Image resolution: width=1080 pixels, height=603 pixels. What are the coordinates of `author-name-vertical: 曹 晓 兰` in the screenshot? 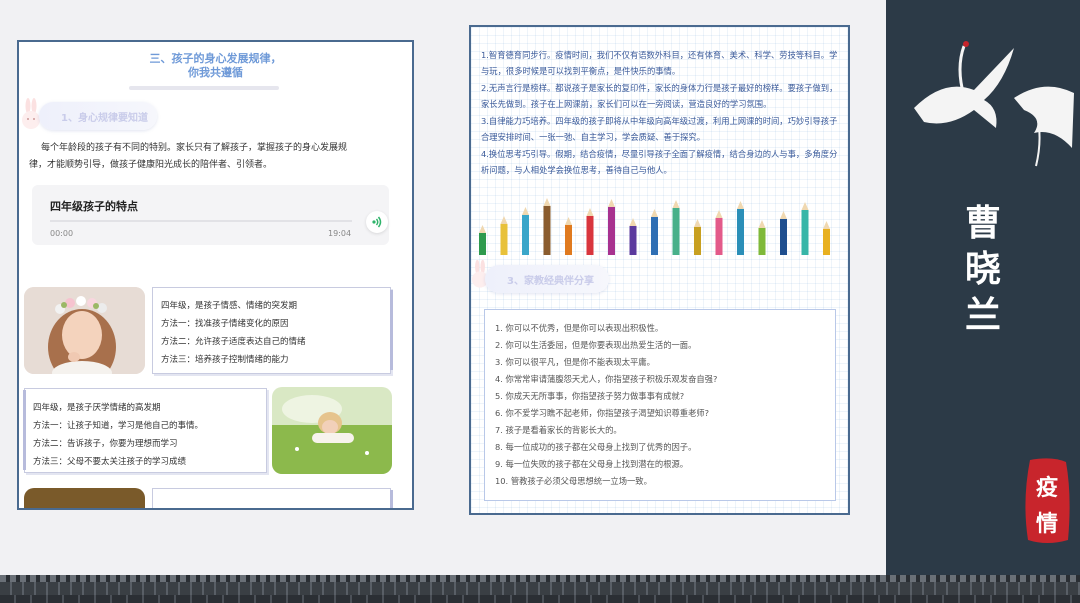 It's located at (983, 269).